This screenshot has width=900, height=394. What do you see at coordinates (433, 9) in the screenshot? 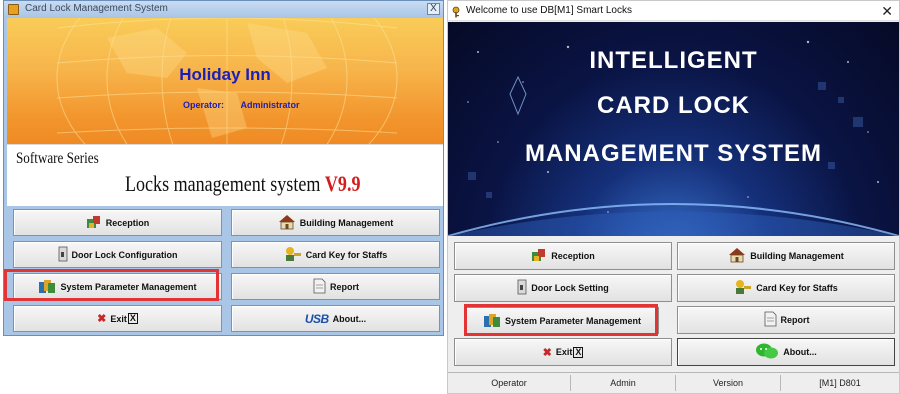
I see `left-close-button: X` at bounding box center [433, 9].